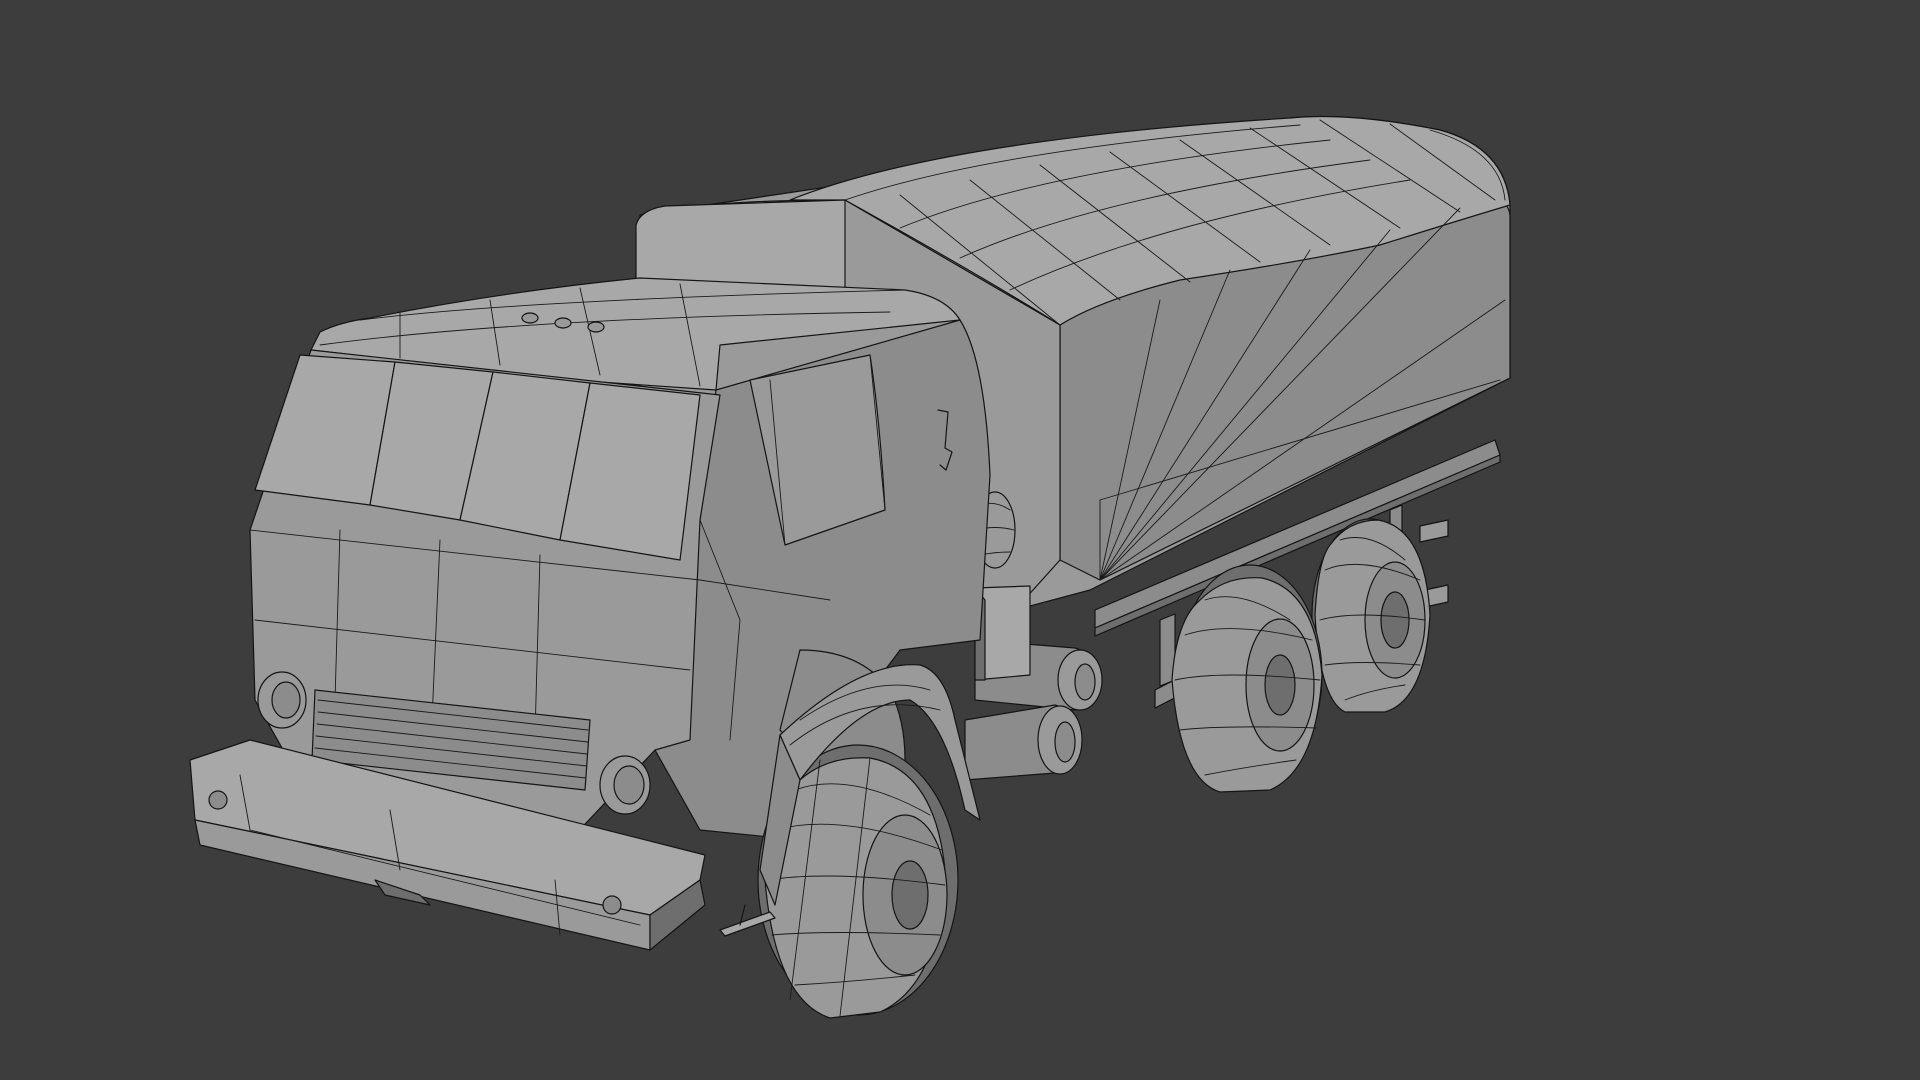 Image resolution: width=1920 pixels, height=1080 pixels. Describe the element at coordinates (1371, 615) in the screenshot. I see `rear-wheel-back` at that location.